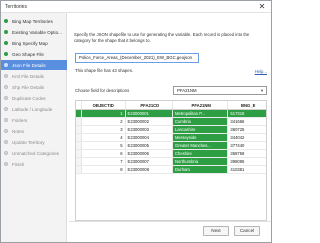 This screenshot has height=243, width=320. Describe the element at coordinates (201, 153) in the screenshot. I see `pfa21nm-cell: Cheshire` at that location.